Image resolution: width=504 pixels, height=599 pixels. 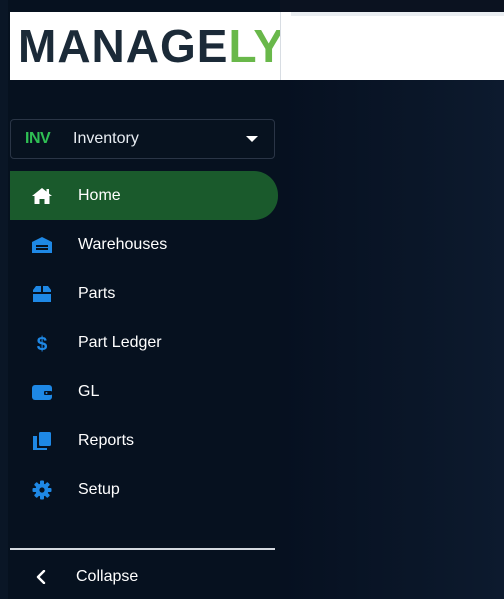 What do you see at coordinates (142, 549) in the screenshot?
I see `sidebar-divider` at bounding box center [142, 549].